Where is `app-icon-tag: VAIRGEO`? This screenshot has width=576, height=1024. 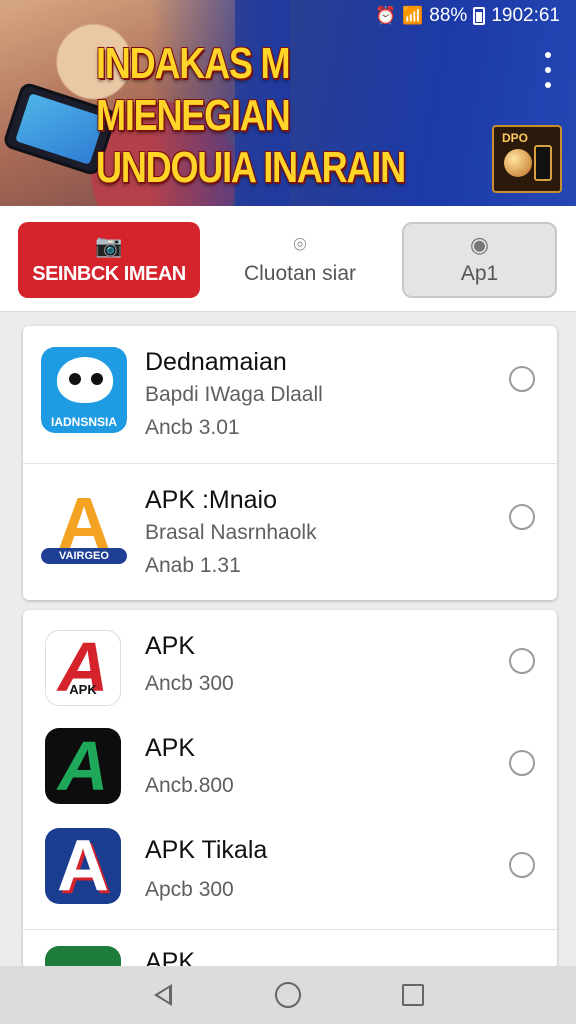 app-icon-tag: VAIRGEO is located at coordinates (84, 556).